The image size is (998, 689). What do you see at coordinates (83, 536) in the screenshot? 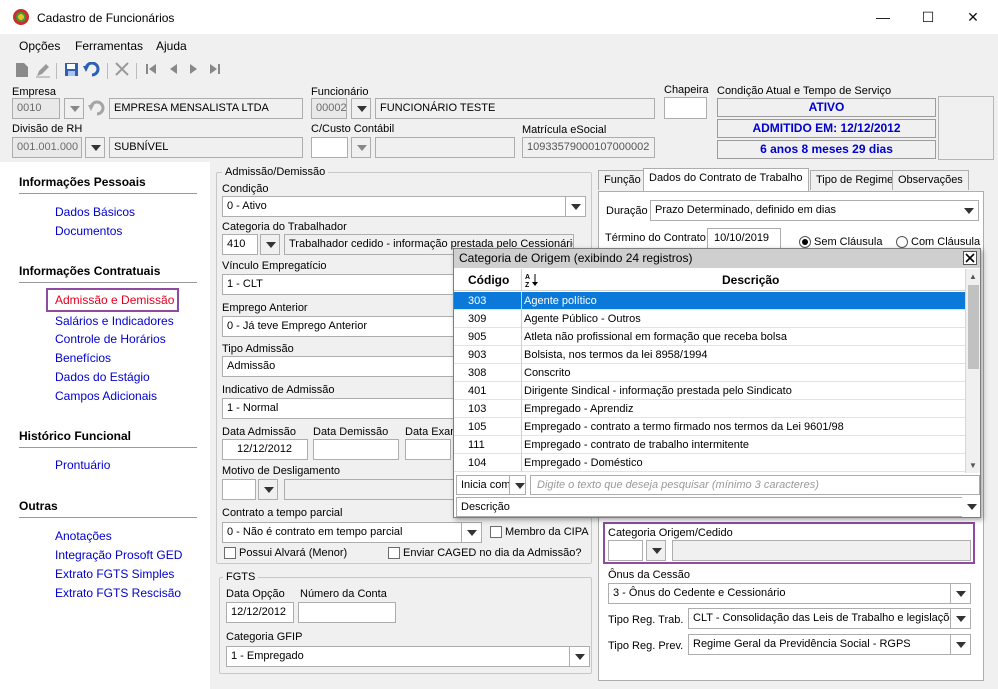
I see `sidebar-item-anotacoes: Anotações` at bounding box center [83, 536].